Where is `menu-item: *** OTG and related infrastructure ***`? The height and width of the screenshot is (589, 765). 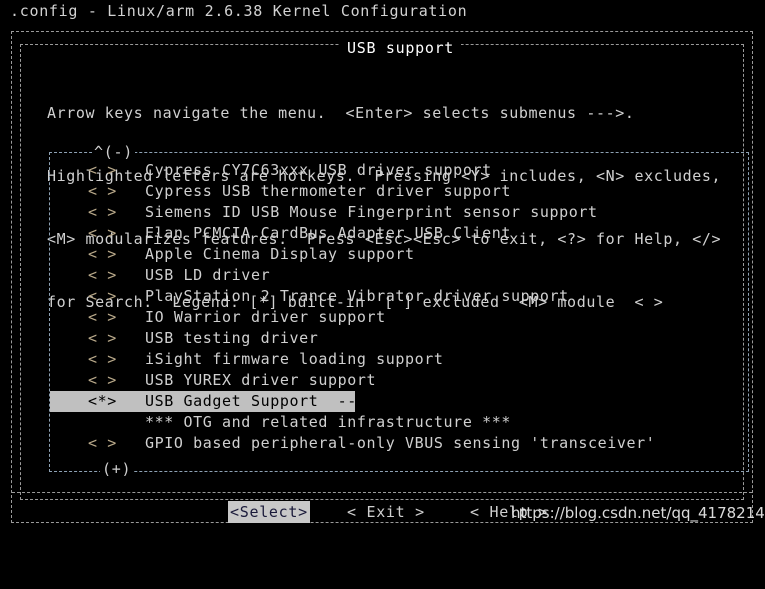 menu-item: *** OTG and related infrastructure *** is located at coordinates (399, 422).